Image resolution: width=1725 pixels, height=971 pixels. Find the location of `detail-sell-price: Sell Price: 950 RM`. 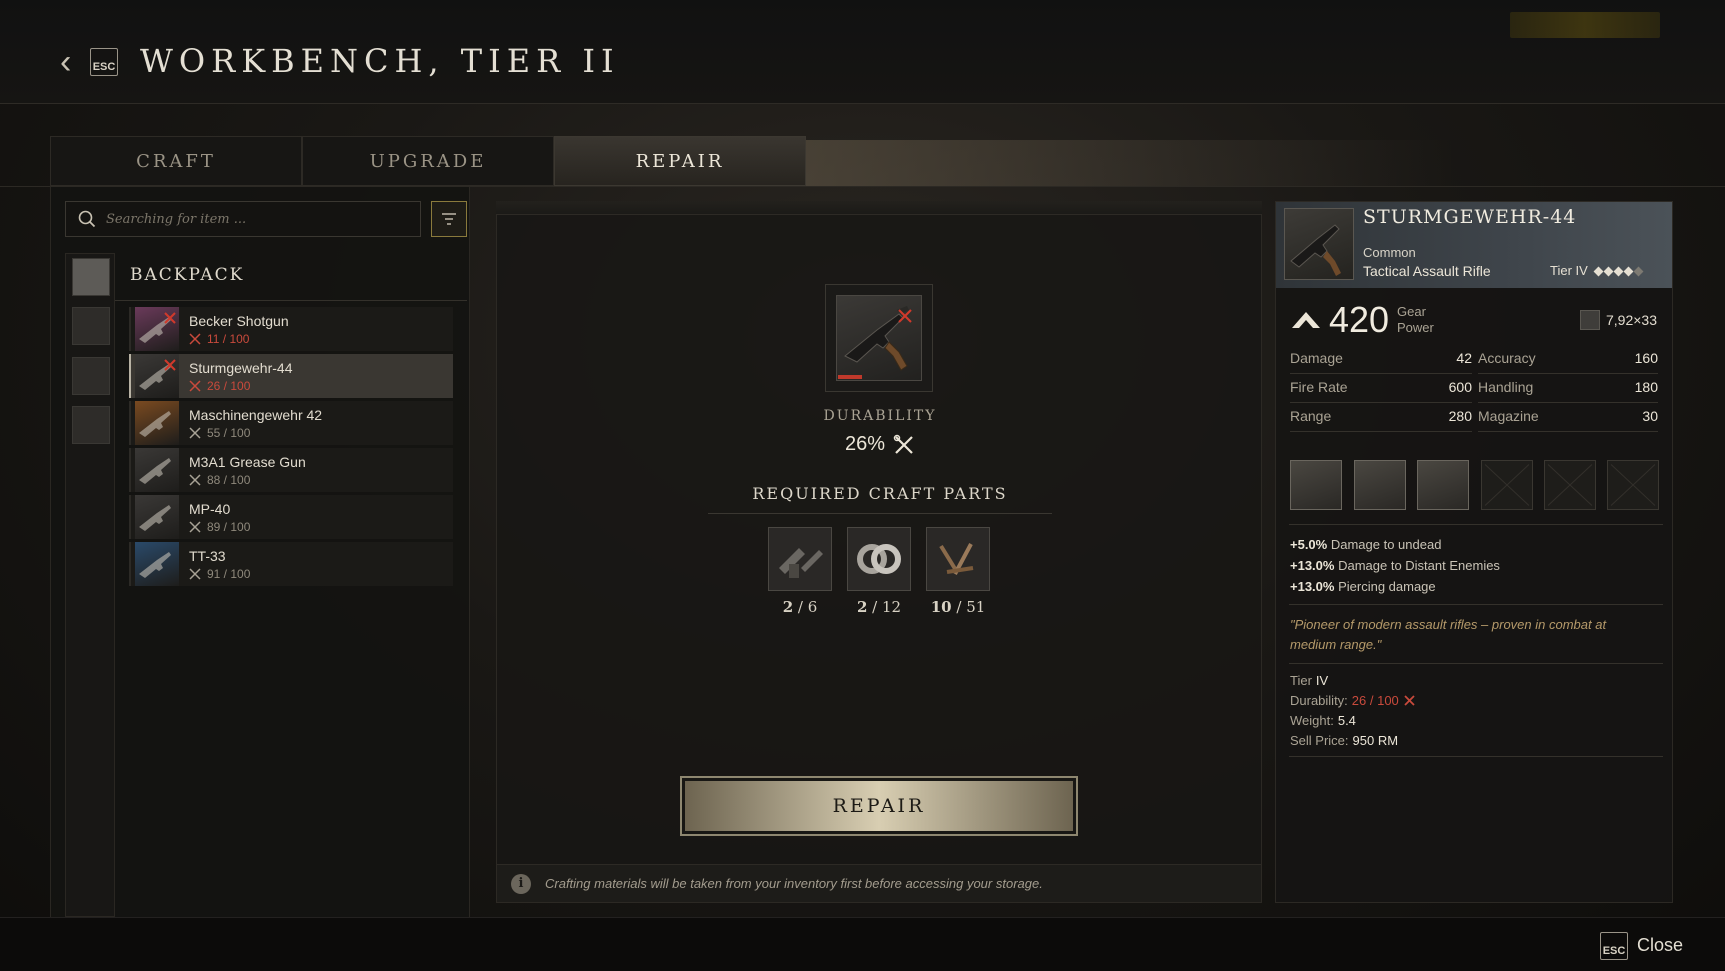

detail-sell-price: Sell Price: 950 RM is located at coordinates (1344, 740).